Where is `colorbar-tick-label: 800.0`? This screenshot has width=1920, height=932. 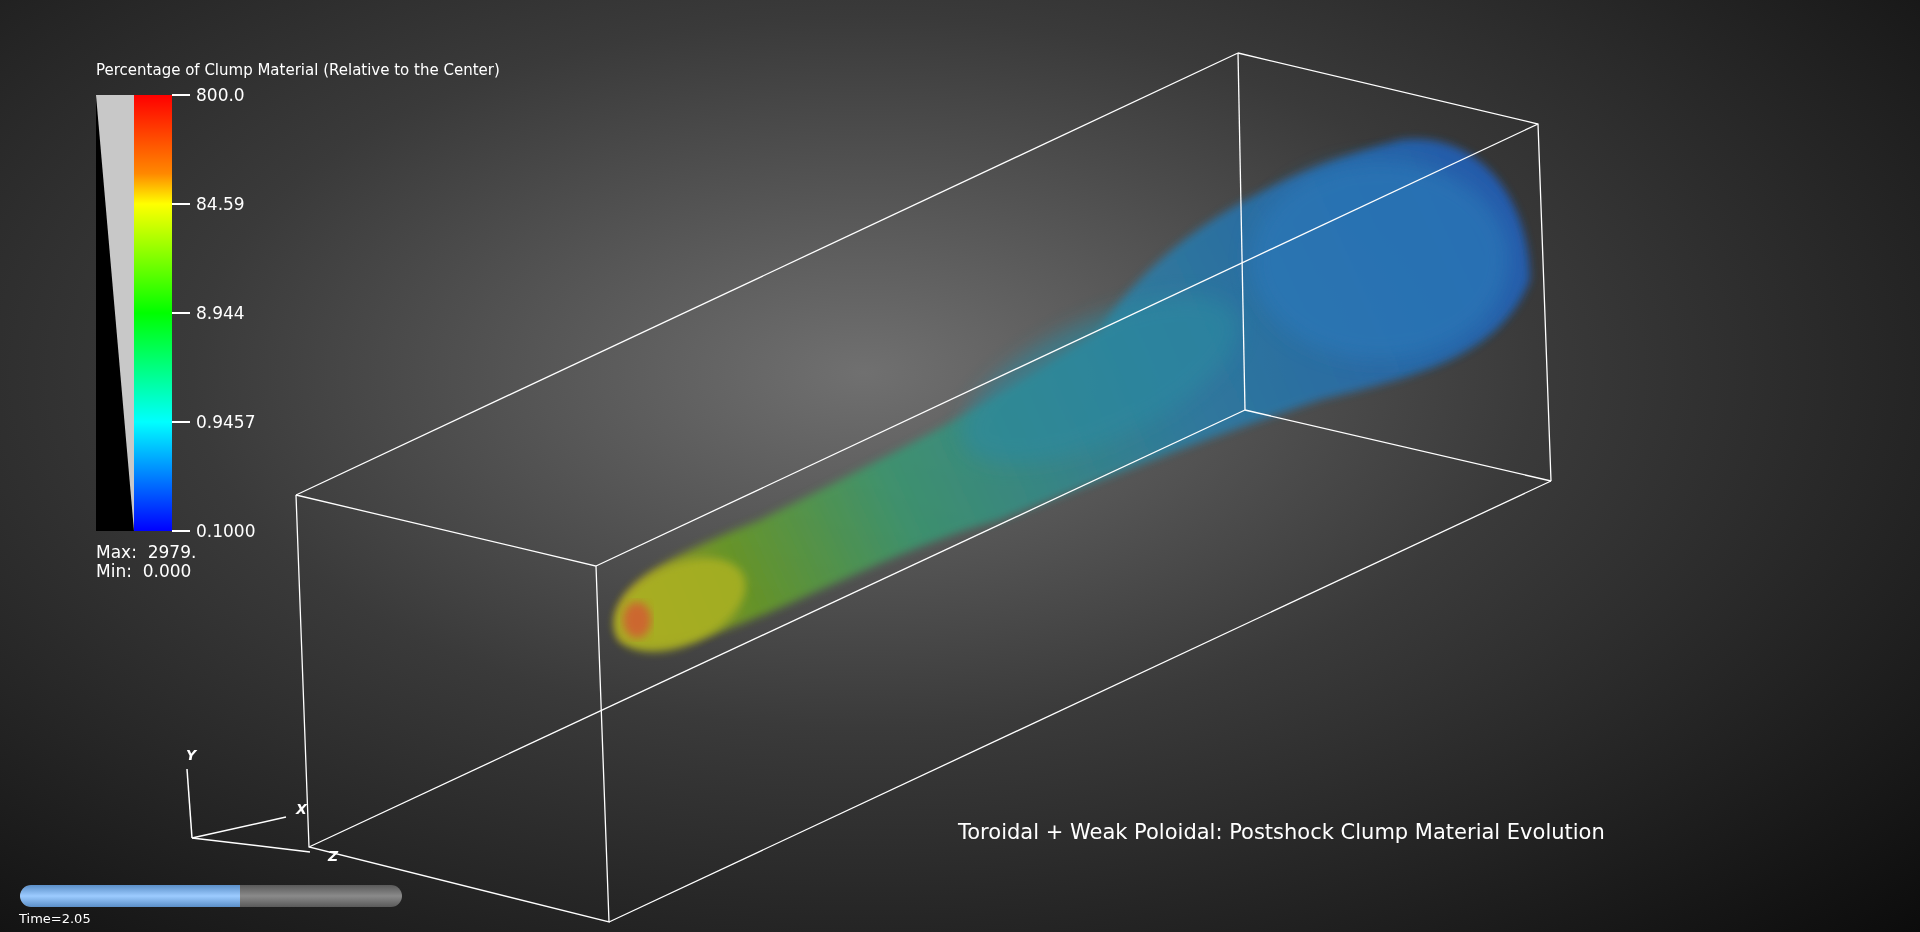
colorbar-tick-label: 800.0 is located at coordinates (220, 95).